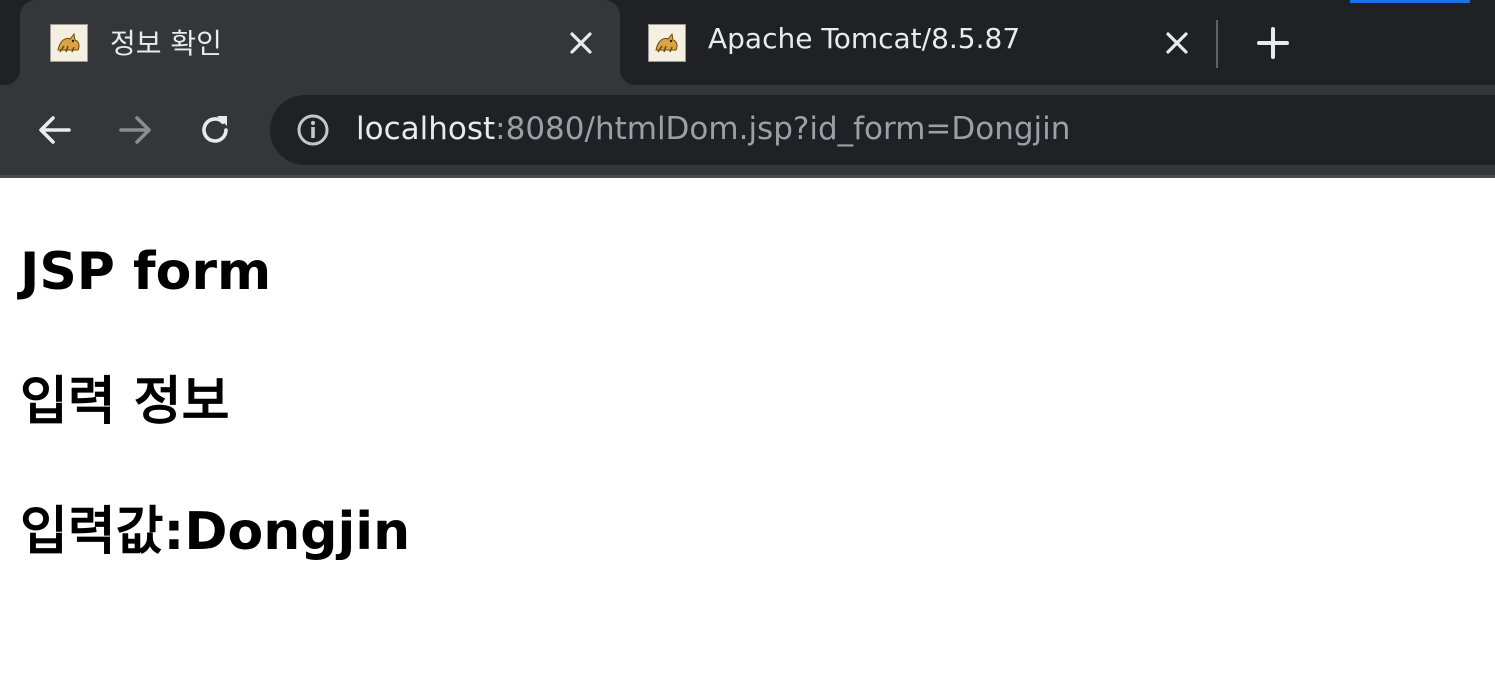  Describe the element at coordinates (215, 532) in the screenshot. I see `input-value-heading: 입력값:Dongjin` at that location.